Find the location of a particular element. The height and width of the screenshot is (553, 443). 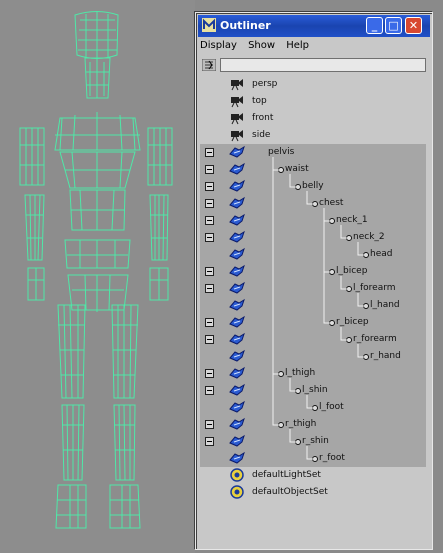

hierarchy-lines is located at coordinates (318, 308).